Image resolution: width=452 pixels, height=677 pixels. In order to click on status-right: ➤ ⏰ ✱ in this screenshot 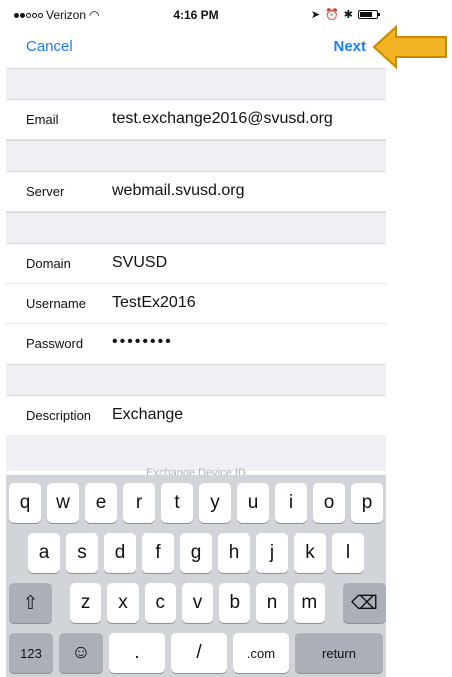, I will do `click(345, 14)`.